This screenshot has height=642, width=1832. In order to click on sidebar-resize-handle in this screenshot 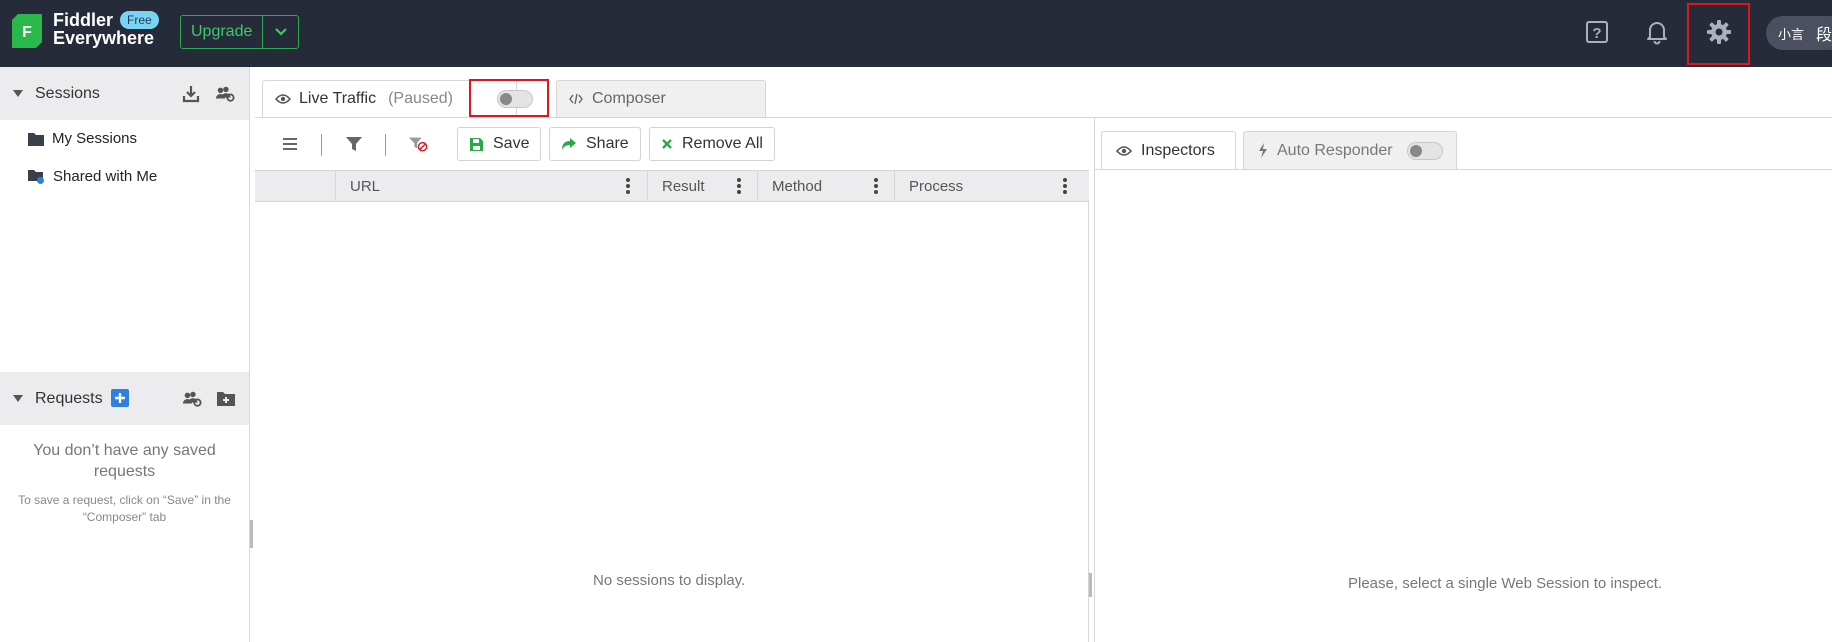, I will do `click(251, 534)`.